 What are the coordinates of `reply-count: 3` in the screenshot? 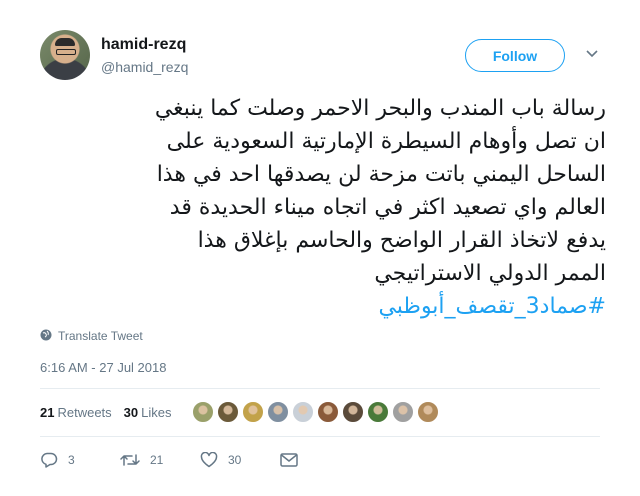 It's located at (71, 460).